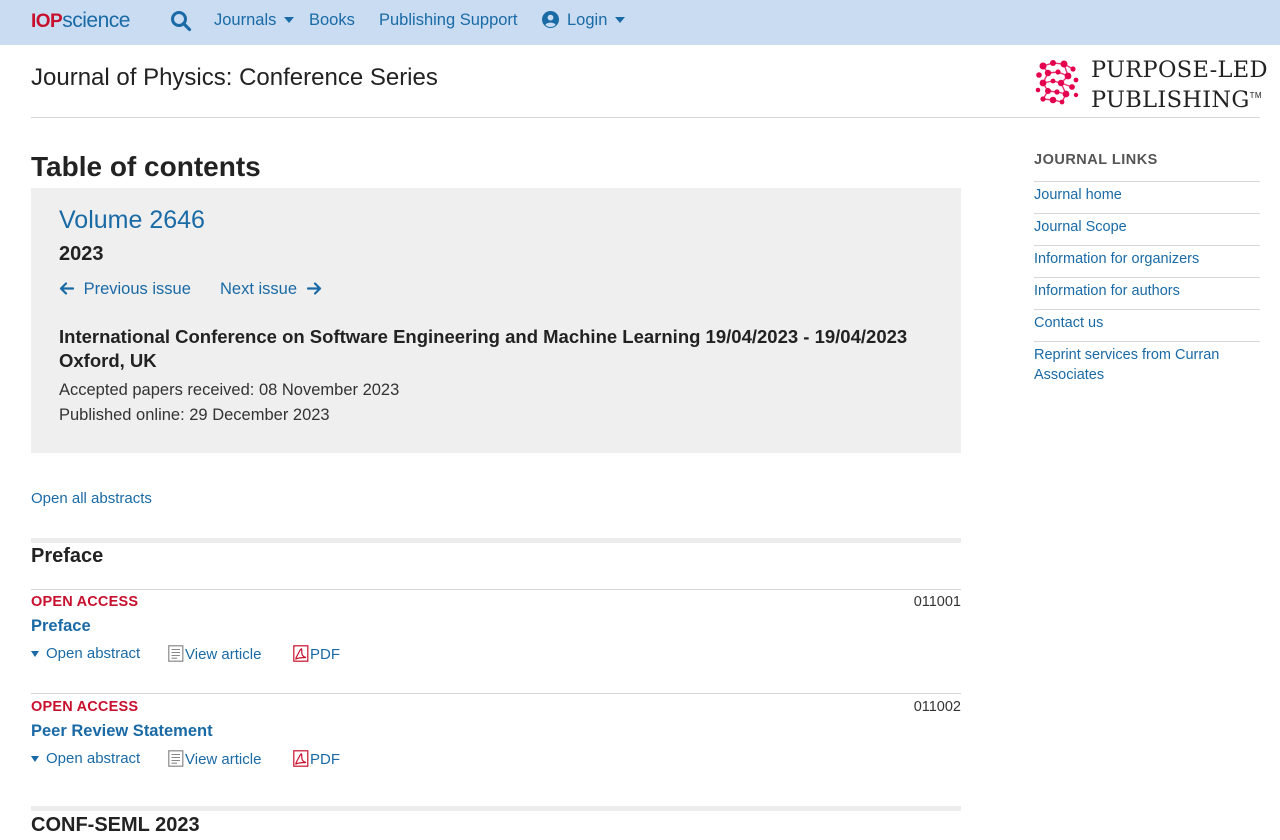 The width and height of the screenshot is (1280, 840). I want to click on journal-scope-link: Journal Scope, so click(1080, 227).